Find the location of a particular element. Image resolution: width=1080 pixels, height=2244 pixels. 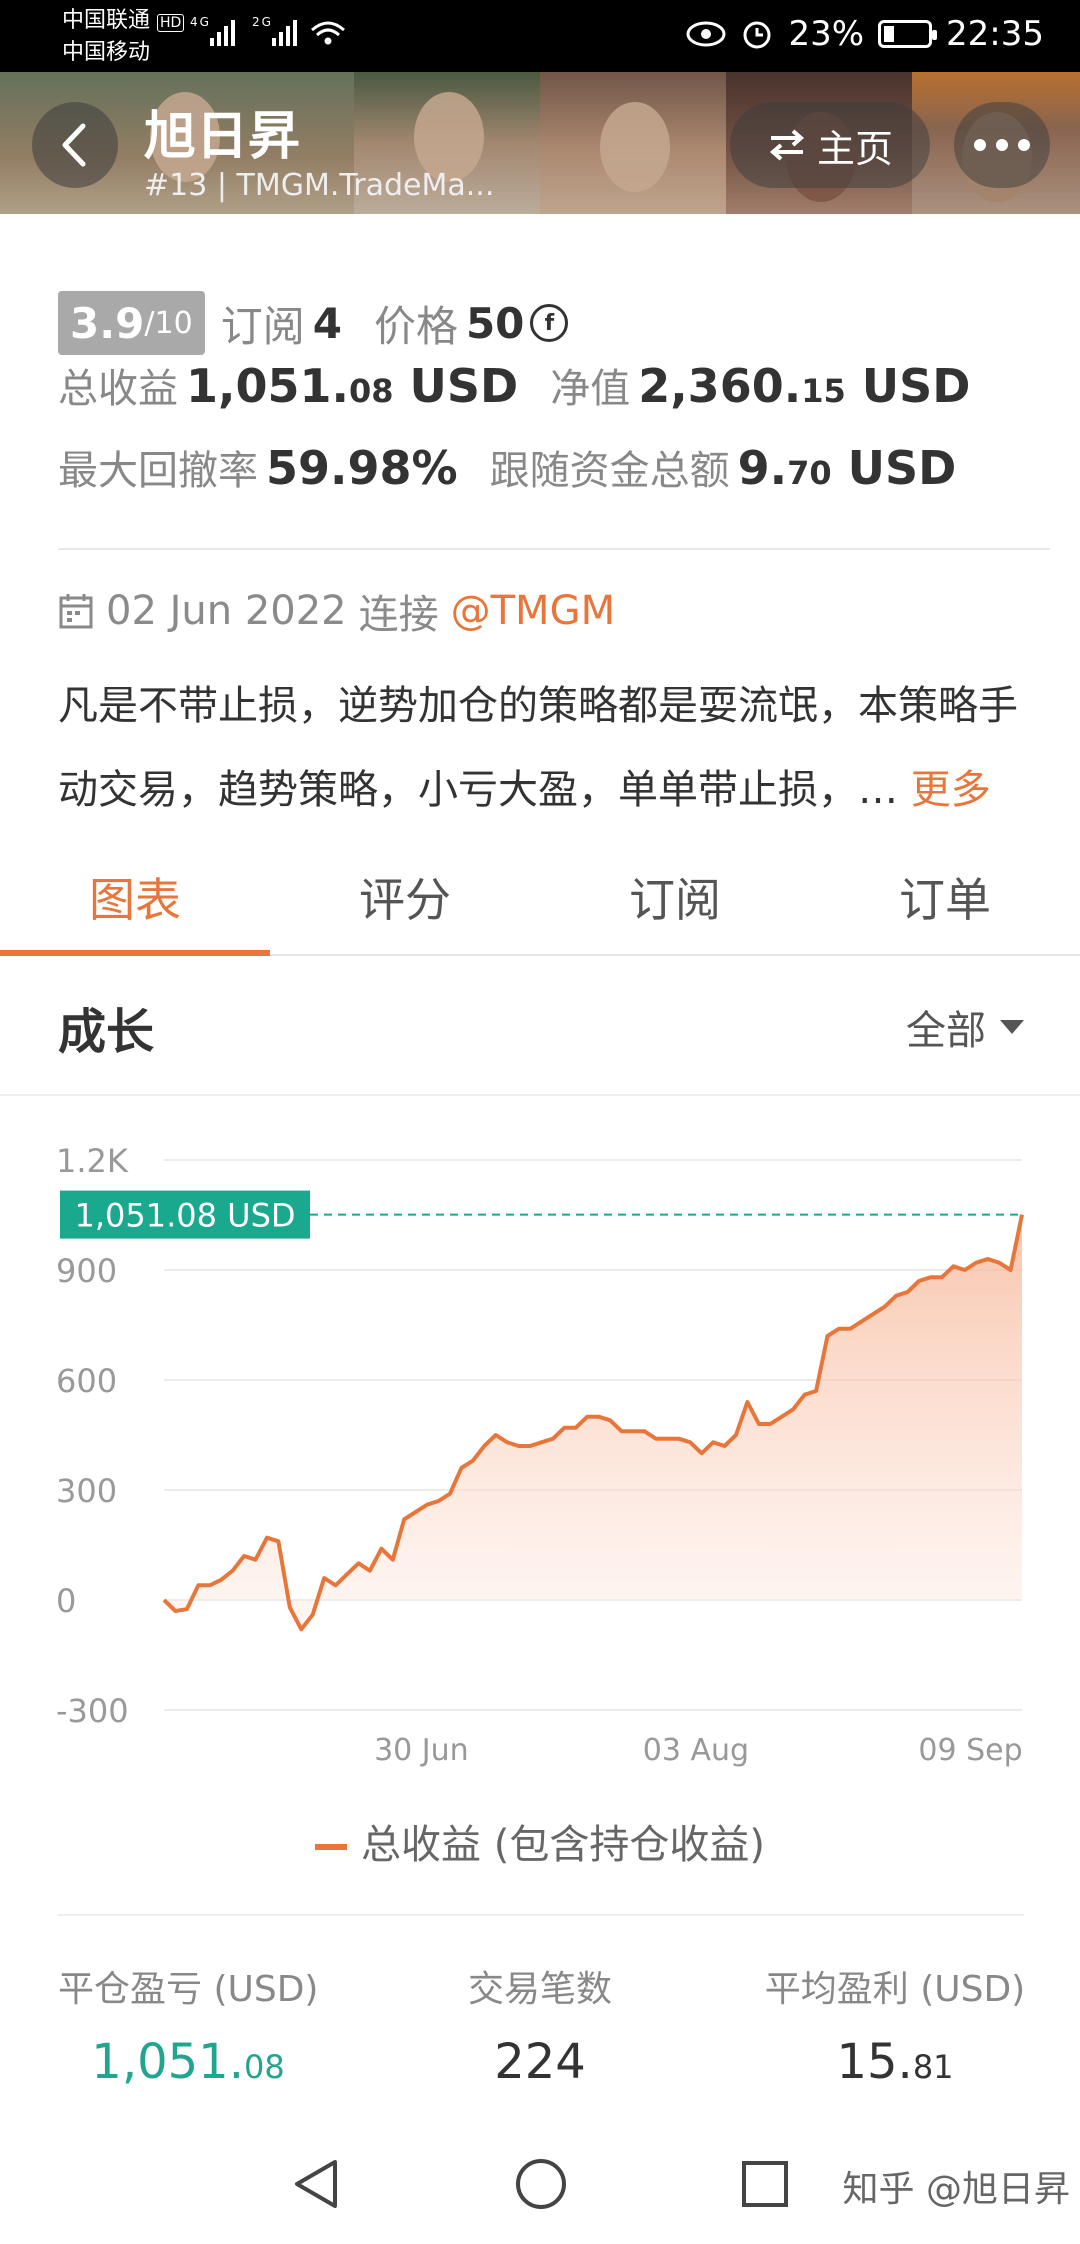

coin-icon: f is located at coordinates (549, 323).